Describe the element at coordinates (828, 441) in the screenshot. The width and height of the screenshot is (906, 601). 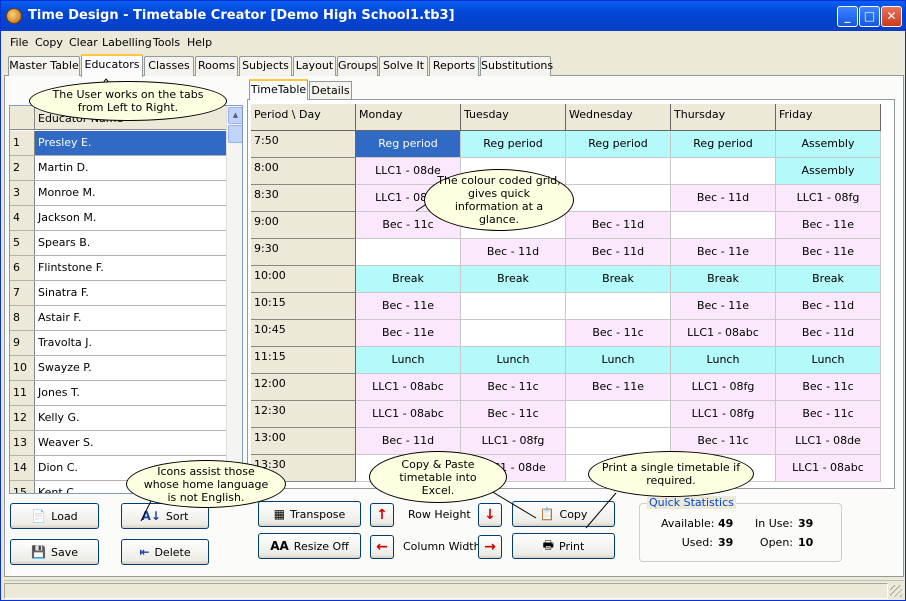
I see `timetable-cell: LLC1 - 08de` at that location.